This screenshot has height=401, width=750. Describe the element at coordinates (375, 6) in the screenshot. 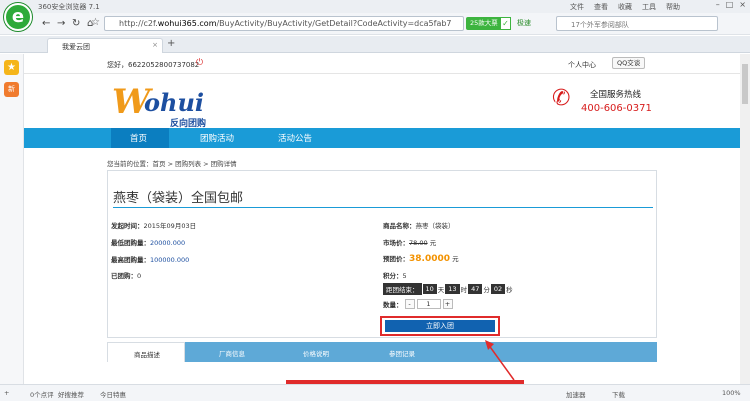

I see `browser-title-bar: 360安全浏览器 7.1 文件 查看 收藏 工具 帮助 – □ ×` at that location.